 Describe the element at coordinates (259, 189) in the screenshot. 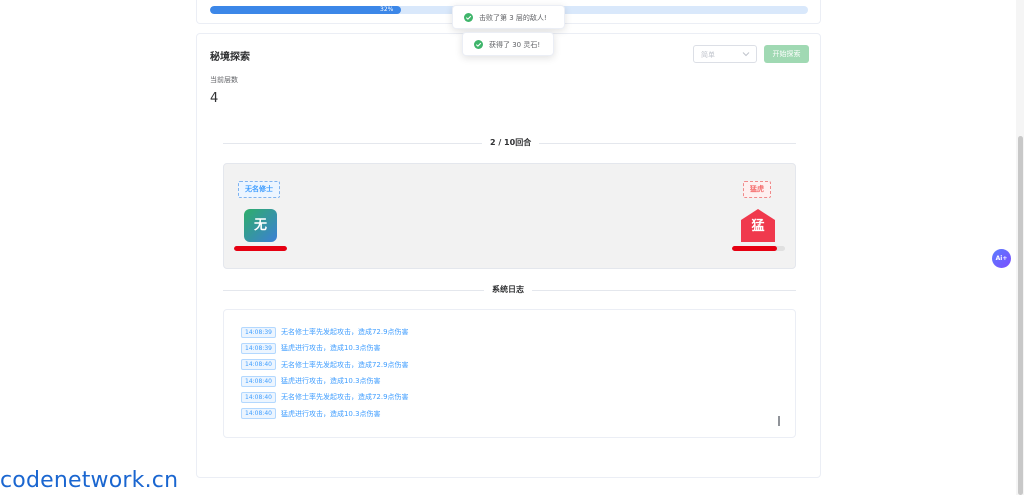

I see `player-name-tag: 无名修士` at that location.